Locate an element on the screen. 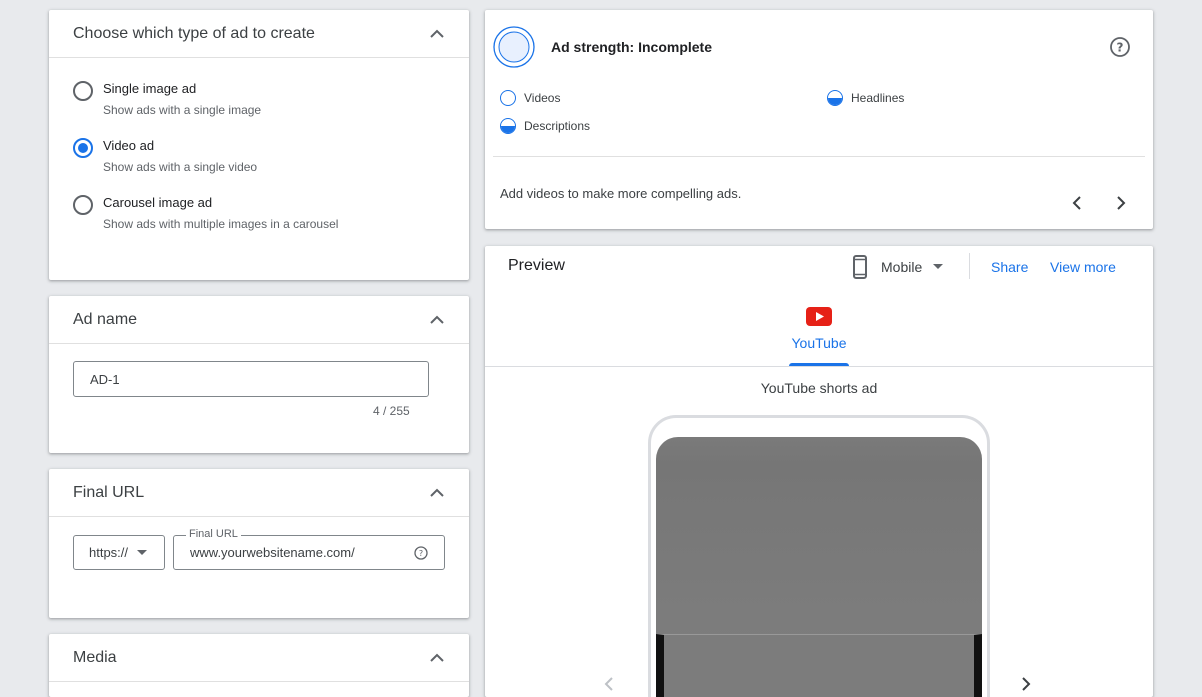 The width and height of the screenshot is (1202, 697). media-card: Media is located at coordinates (259, 665).